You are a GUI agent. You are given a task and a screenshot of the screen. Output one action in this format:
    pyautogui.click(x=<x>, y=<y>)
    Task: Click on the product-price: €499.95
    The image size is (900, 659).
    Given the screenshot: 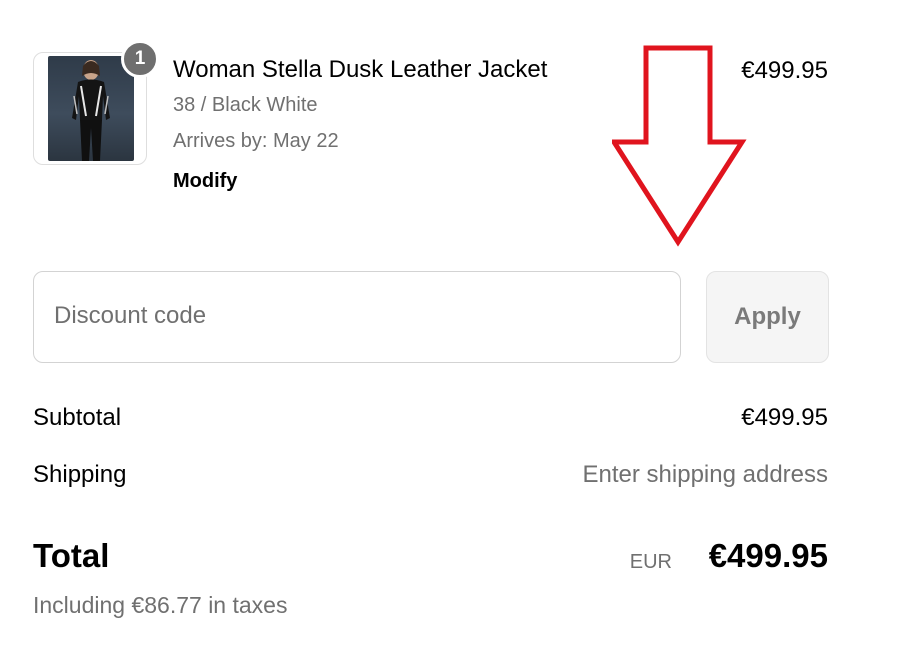 What is the action you would take?
    pyautogui.click(x=784, y=70)
    